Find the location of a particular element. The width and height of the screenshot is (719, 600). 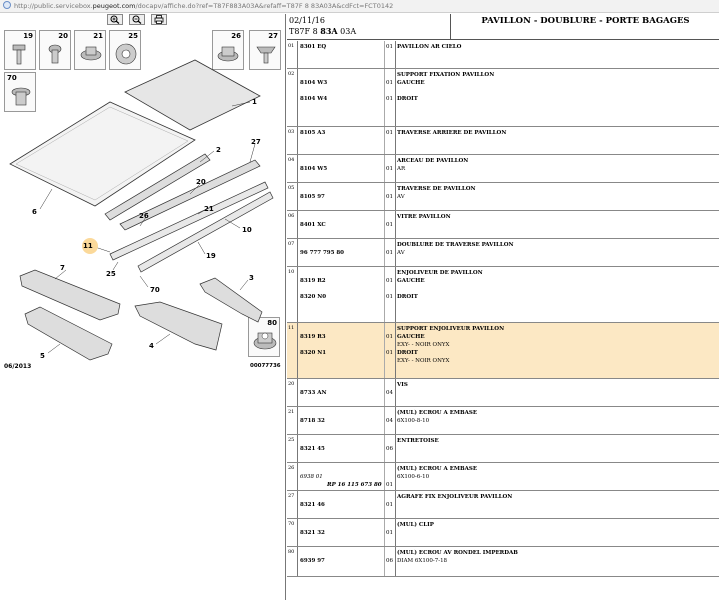

callout-2: 2 is located at coordinates (218, 150).